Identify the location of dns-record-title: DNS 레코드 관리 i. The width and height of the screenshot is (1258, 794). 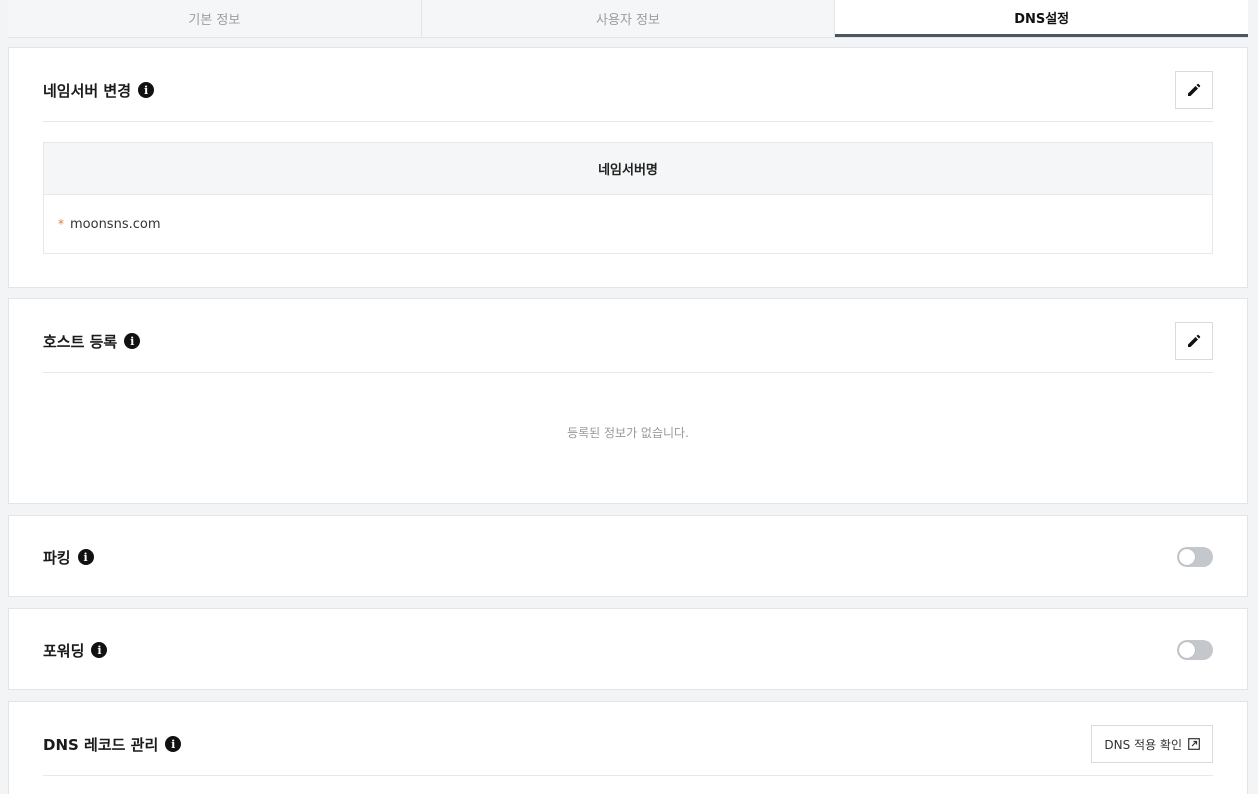
(112, 744).